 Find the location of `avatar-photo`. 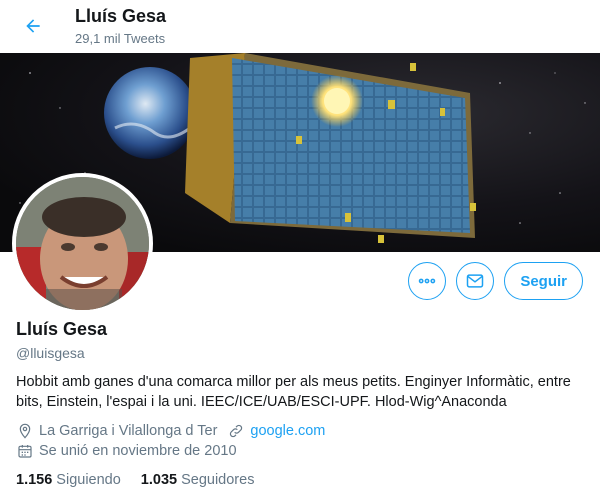

avatar-photo is located at coordinates (82, 243).